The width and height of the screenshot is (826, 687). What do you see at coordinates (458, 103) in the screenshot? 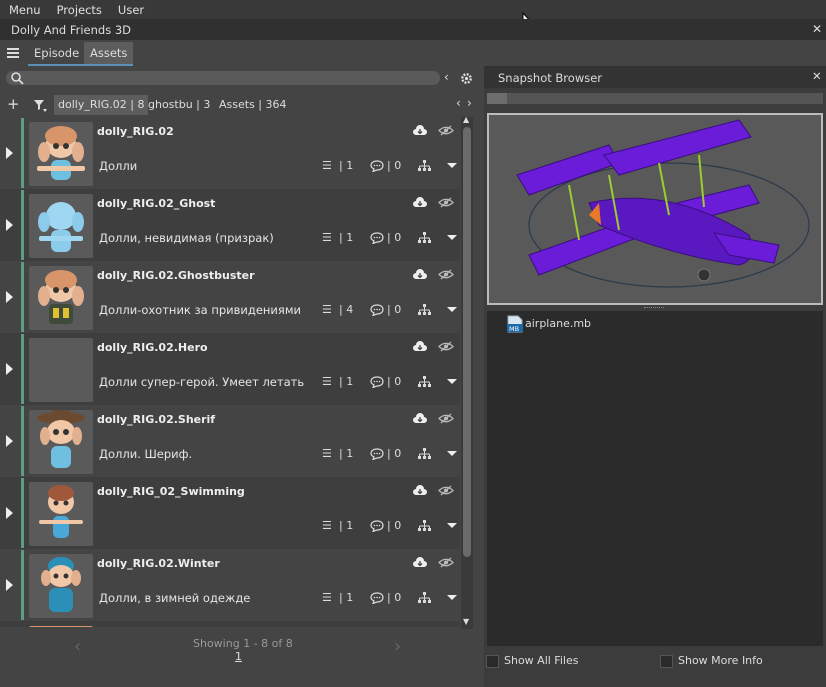
I see `scroll-left-icon: ‹` at bounding box center [458, 103].